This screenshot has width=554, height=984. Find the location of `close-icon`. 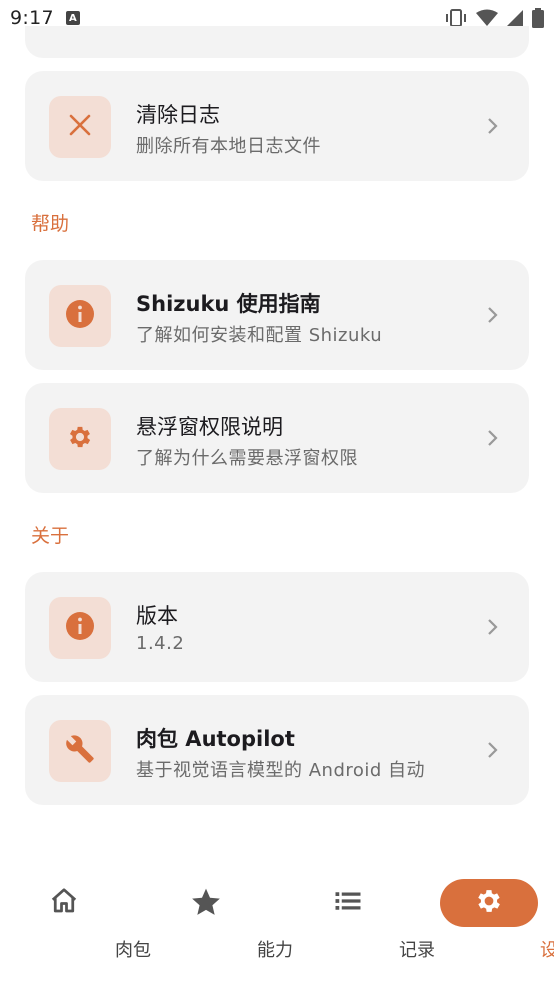

close-icon is located at coordinates (80, 127).